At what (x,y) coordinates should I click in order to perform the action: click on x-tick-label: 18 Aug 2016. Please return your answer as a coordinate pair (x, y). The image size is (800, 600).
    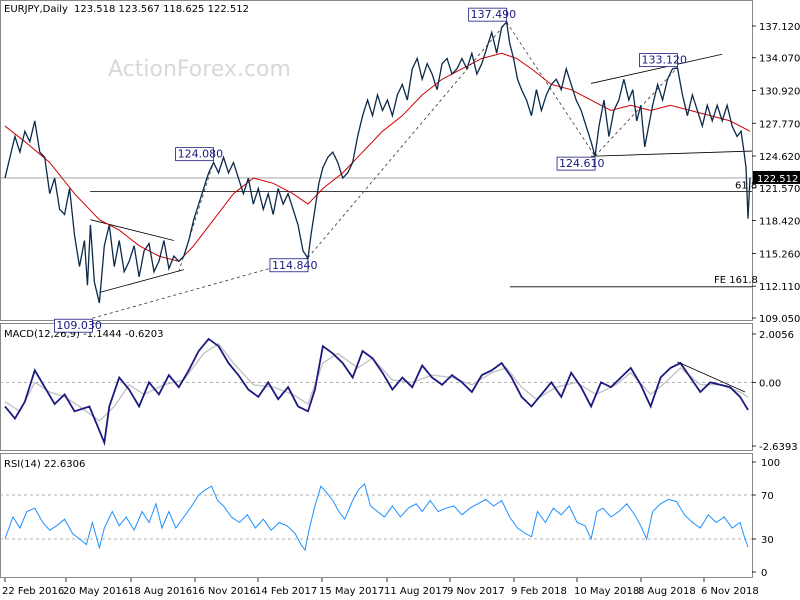
    Looking at the image, I should click on (160, 591).